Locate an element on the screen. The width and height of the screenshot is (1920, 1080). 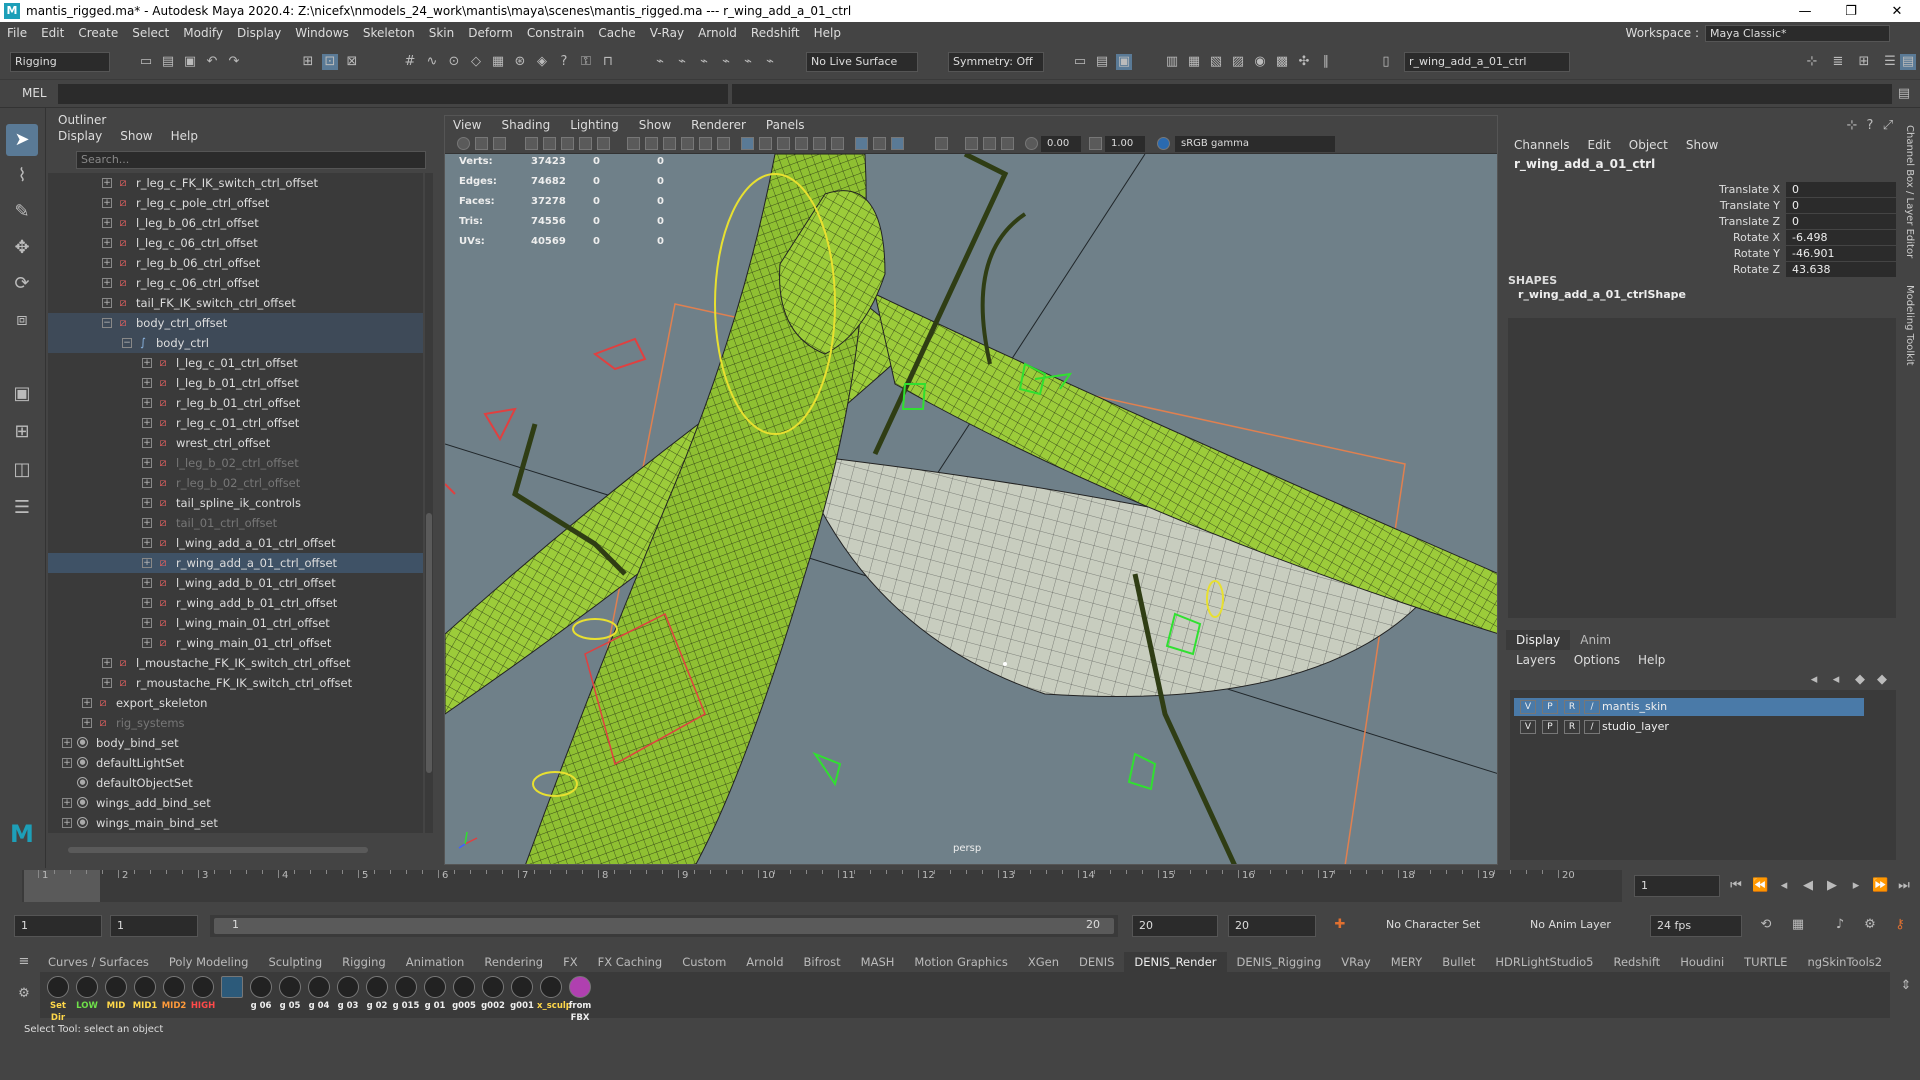
control-curve is located at coordinates (595, 629).